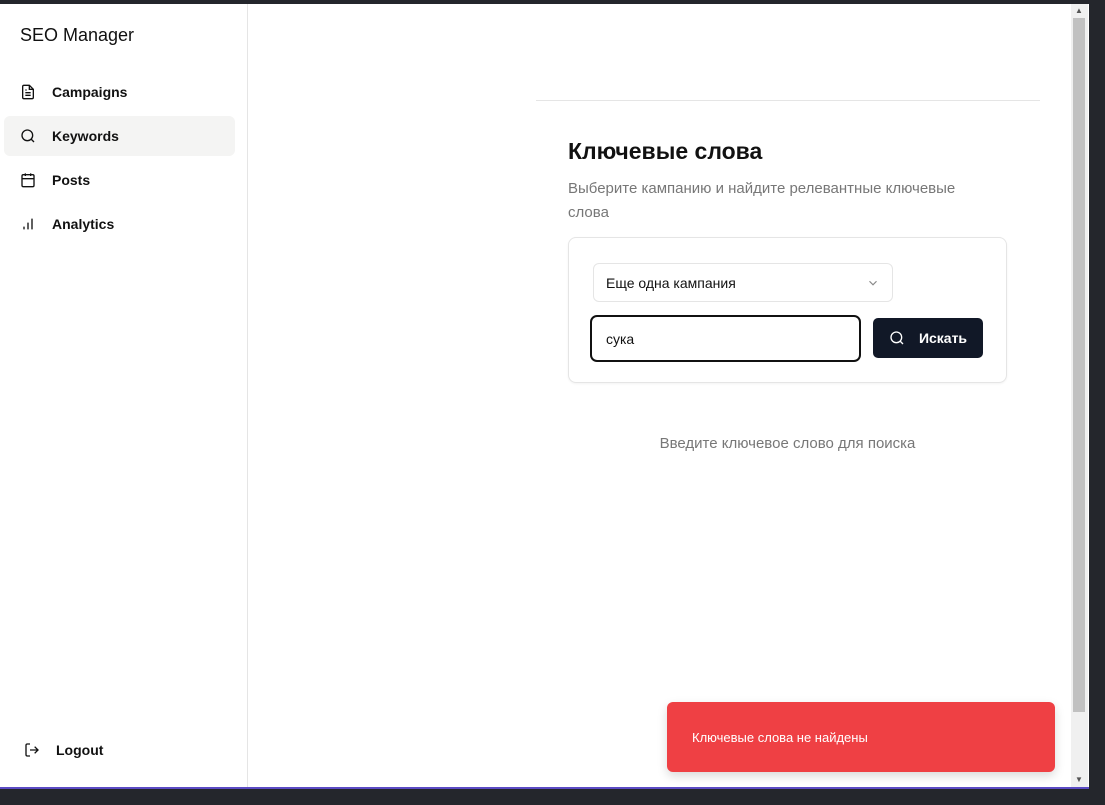 Image resolution: width=1105 pixels, height=805 pixels. What do you see at coordinates (85, 136) in the screenshot?
I see `sidebar-item-label: Keywords` at bounding box center [85, 136].